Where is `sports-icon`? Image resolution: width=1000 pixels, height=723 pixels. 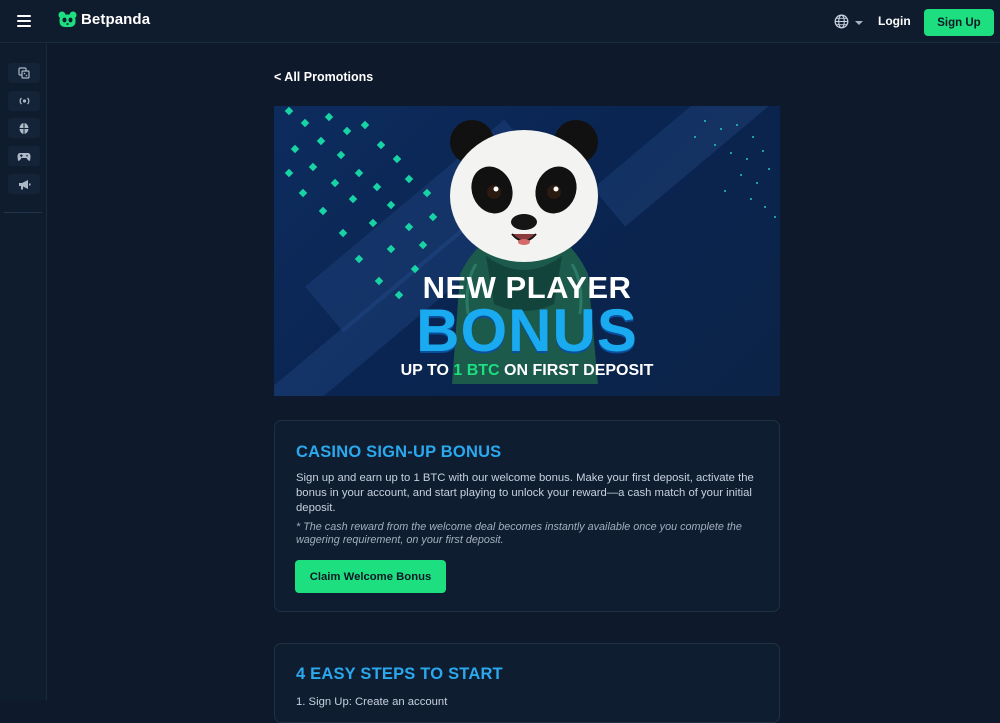 sports-icon is located at coordinates (24, 128).